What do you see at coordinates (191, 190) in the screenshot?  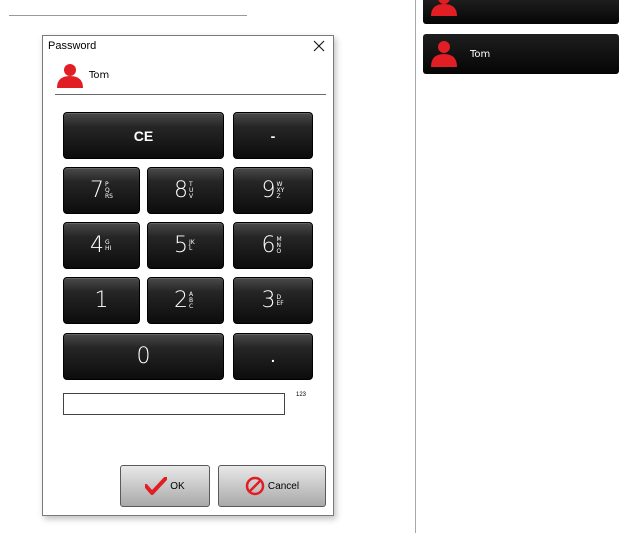 I see `letters-label: TUV` at bounding box center [191, 190].